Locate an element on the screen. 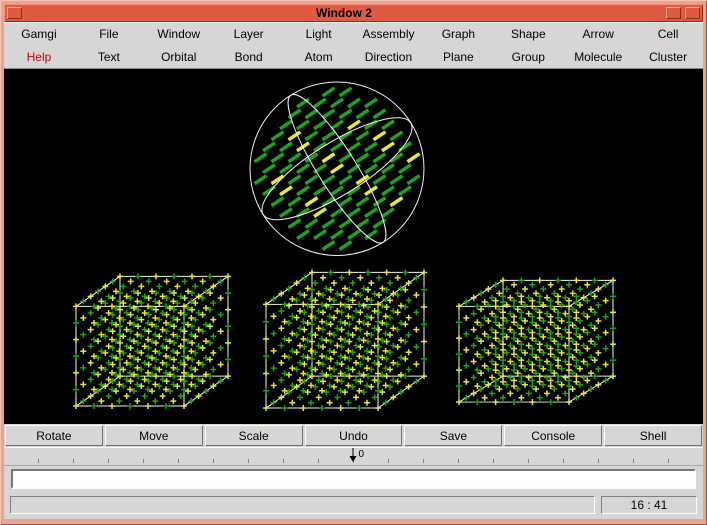 The image size is (707, 525). menu-item-atom: Atom is located at coordinates (319, 56).